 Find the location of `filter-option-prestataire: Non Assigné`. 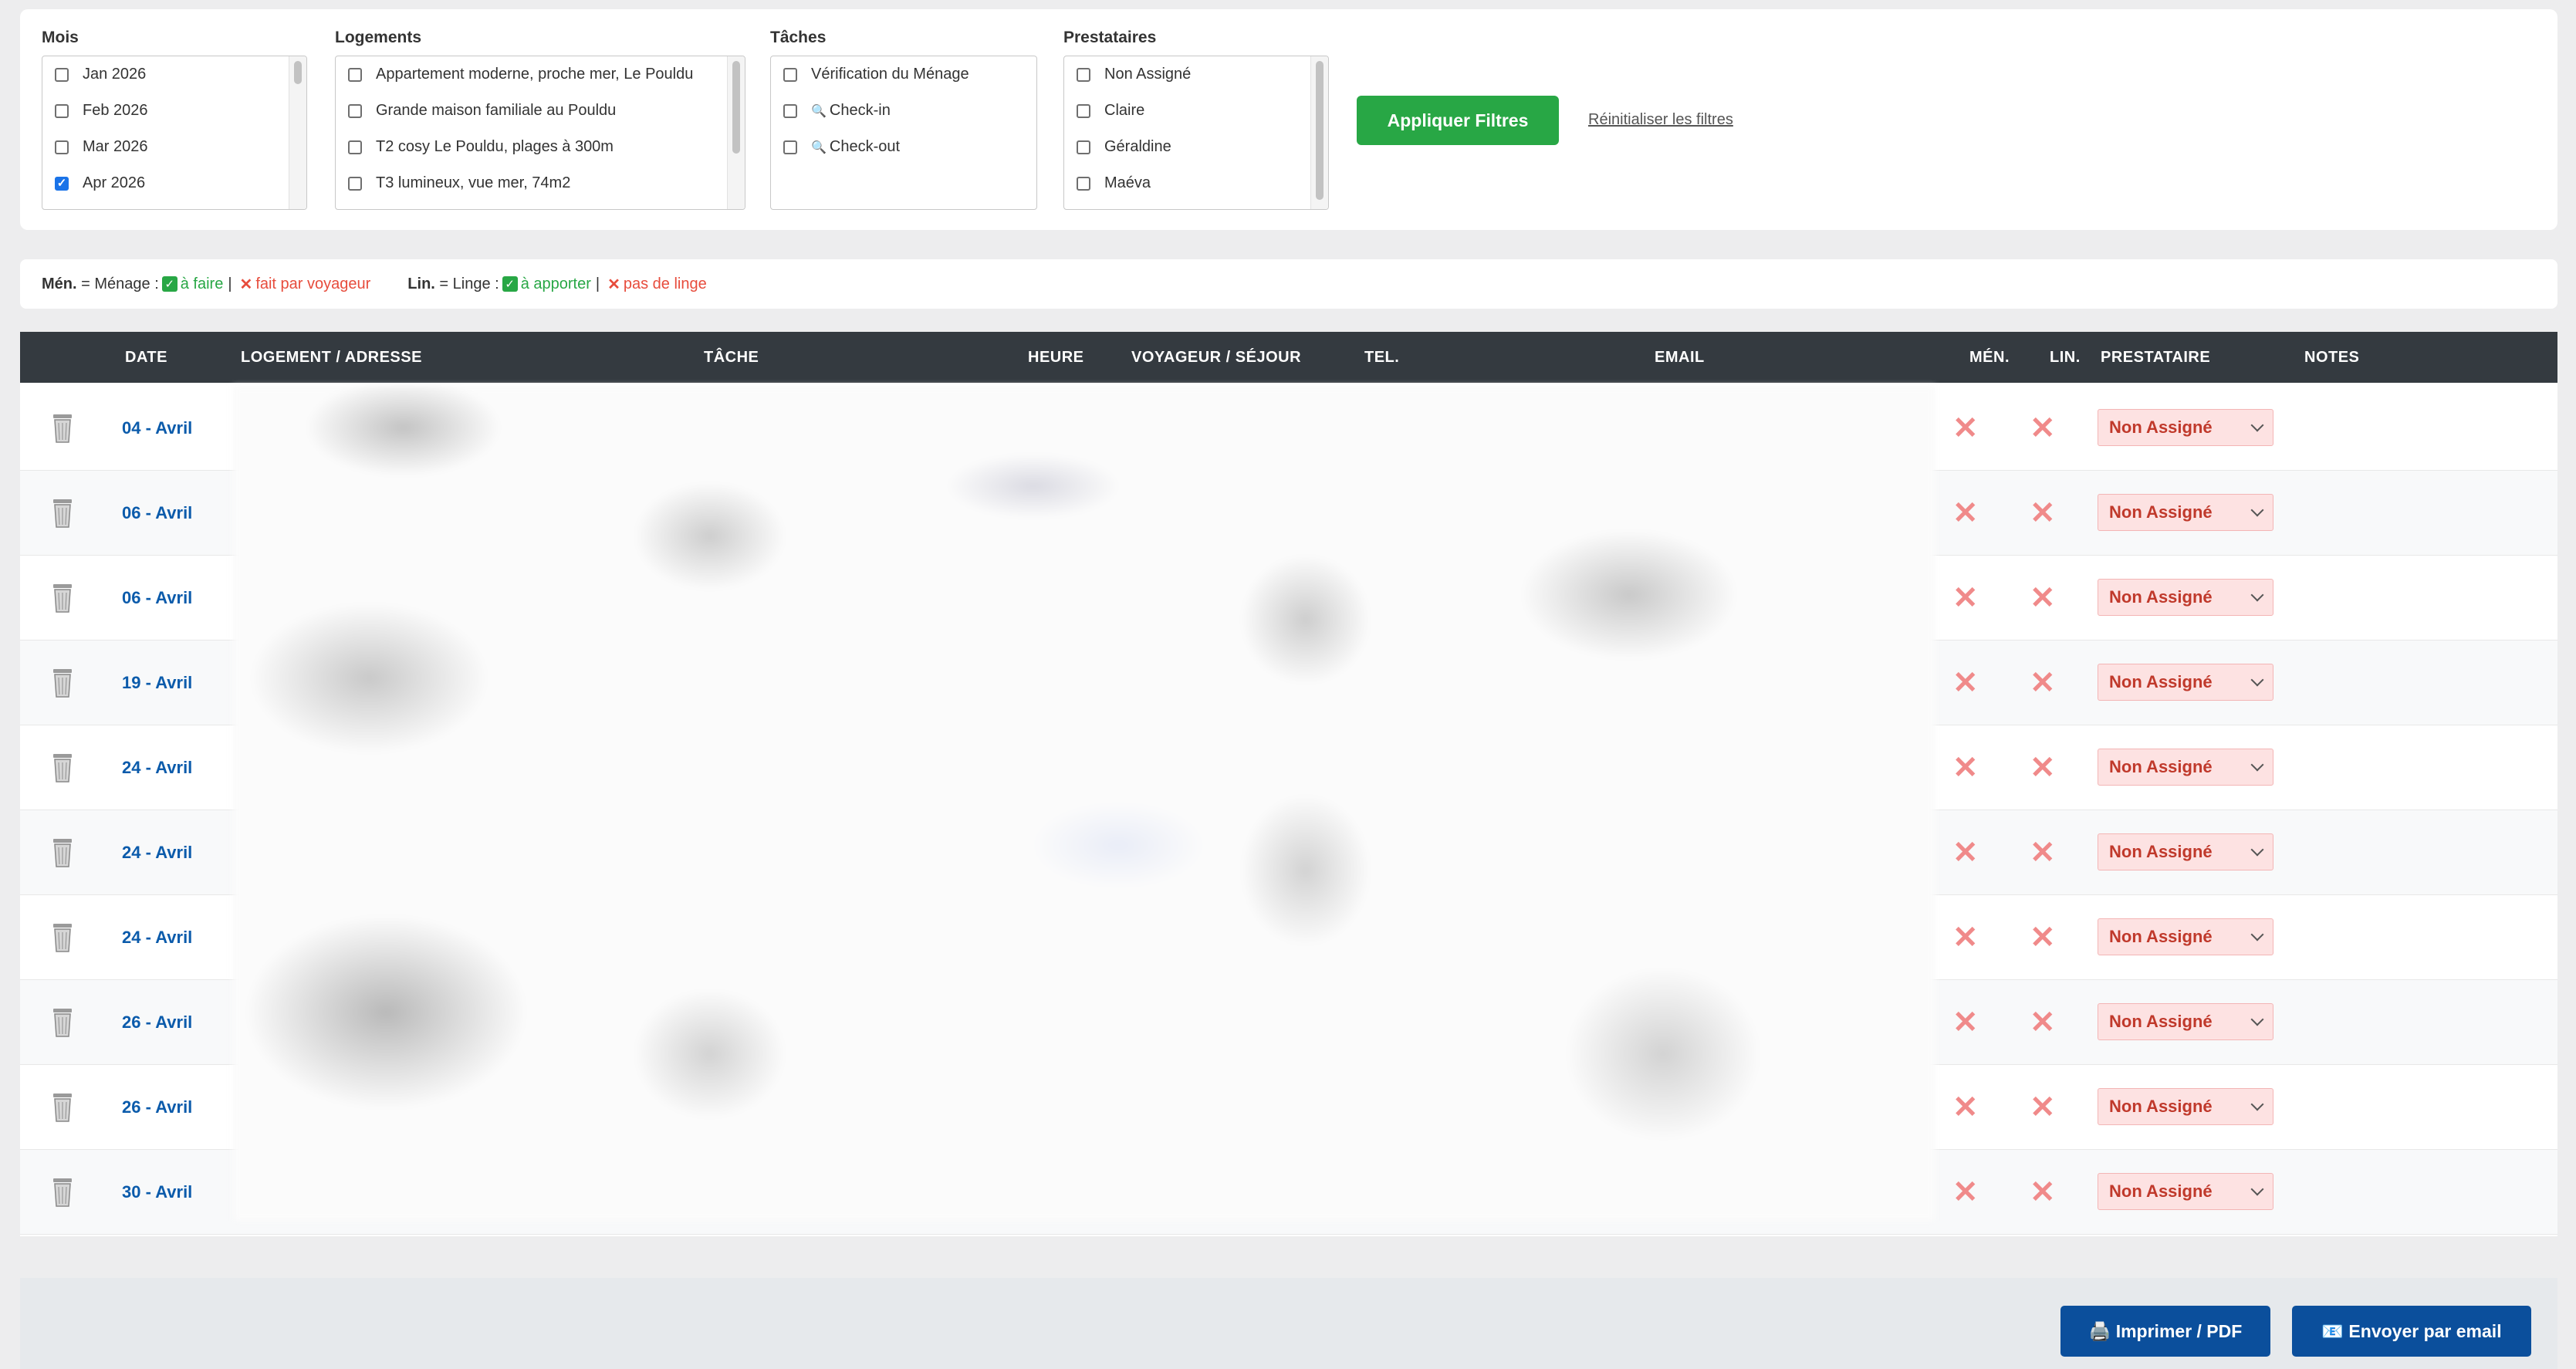

filter-option-prestataire: Non Assigné is located at coordinates (1196, 74).